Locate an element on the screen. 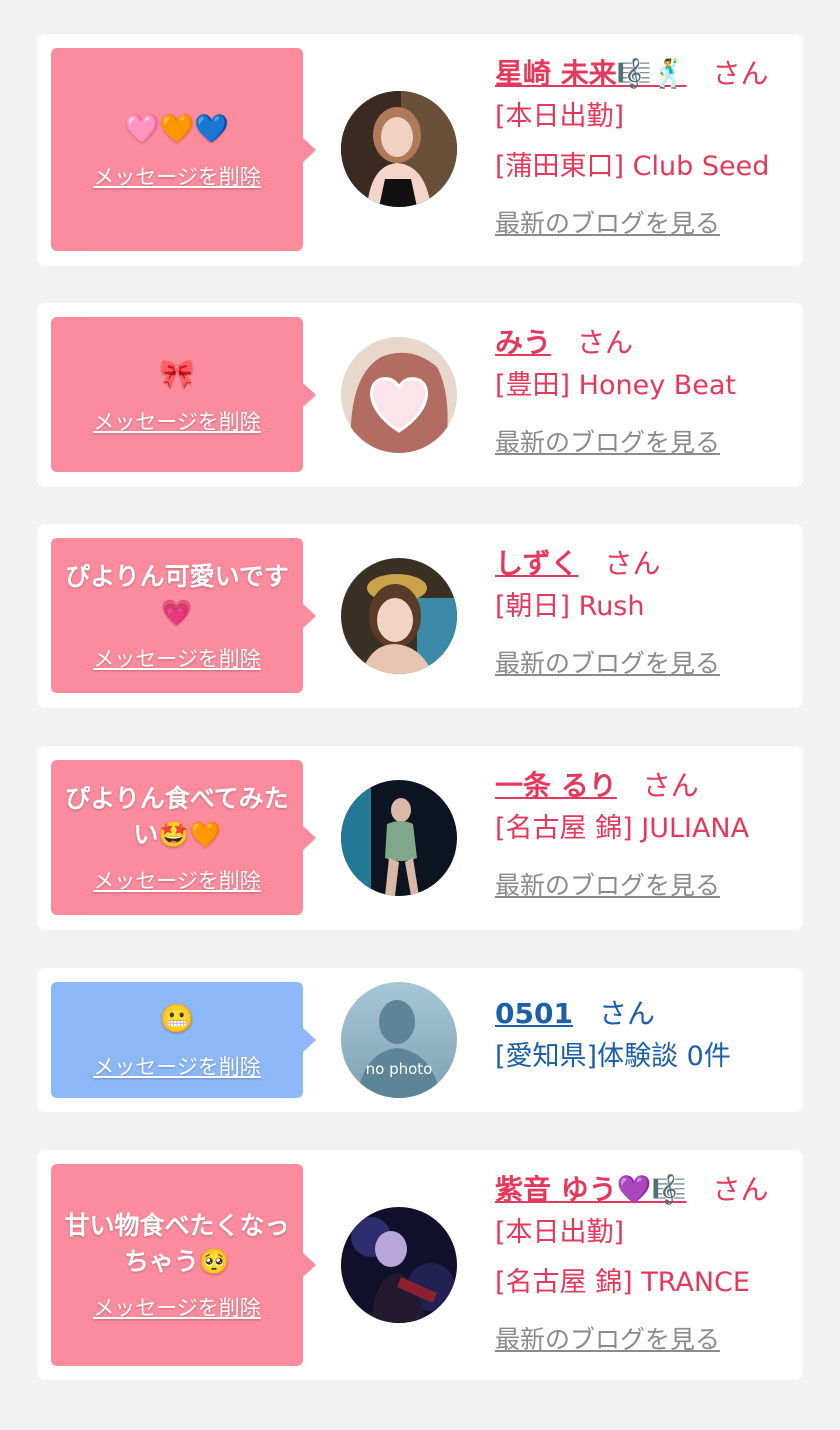  message-text: 😬 is located at coordinates (177, 1018).